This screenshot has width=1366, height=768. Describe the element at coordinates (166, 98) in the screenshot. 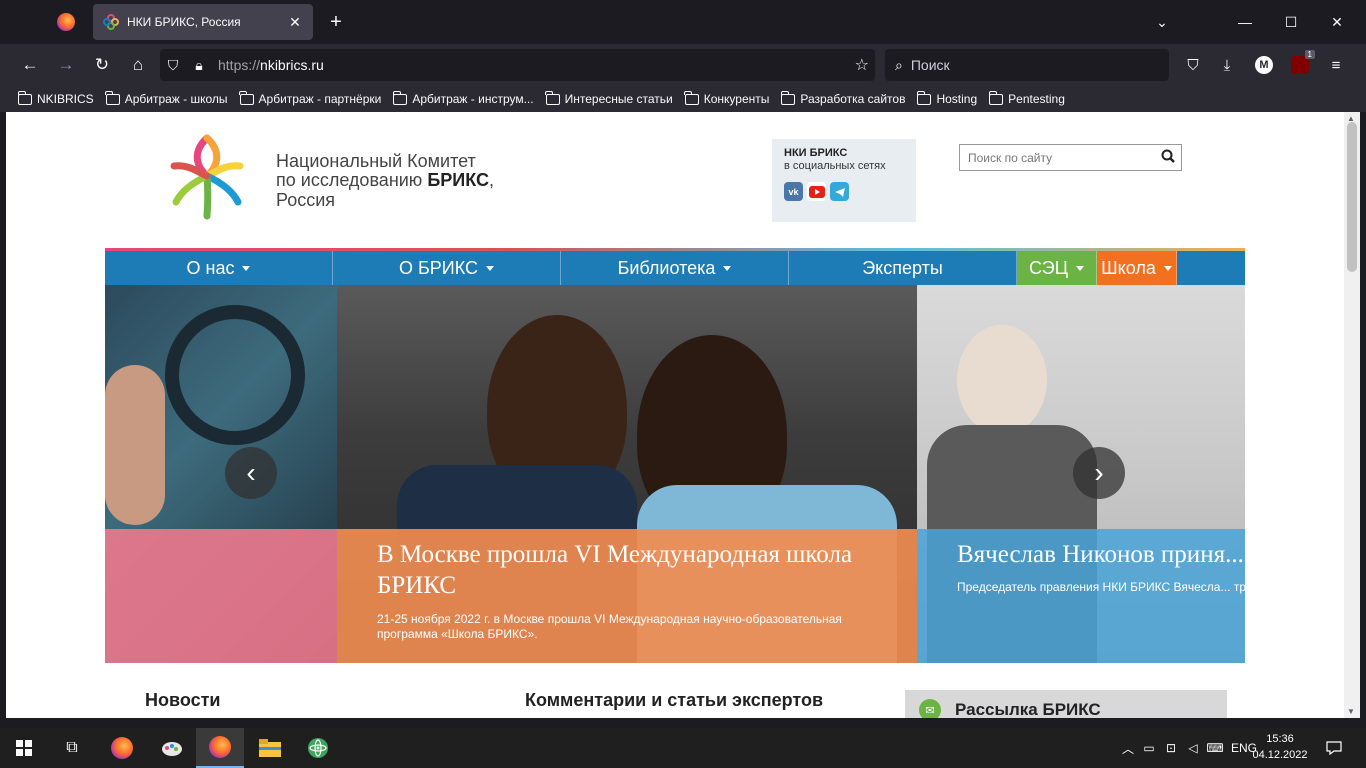

I see `bookmark-folder: Арбитраж - школы` at that location.